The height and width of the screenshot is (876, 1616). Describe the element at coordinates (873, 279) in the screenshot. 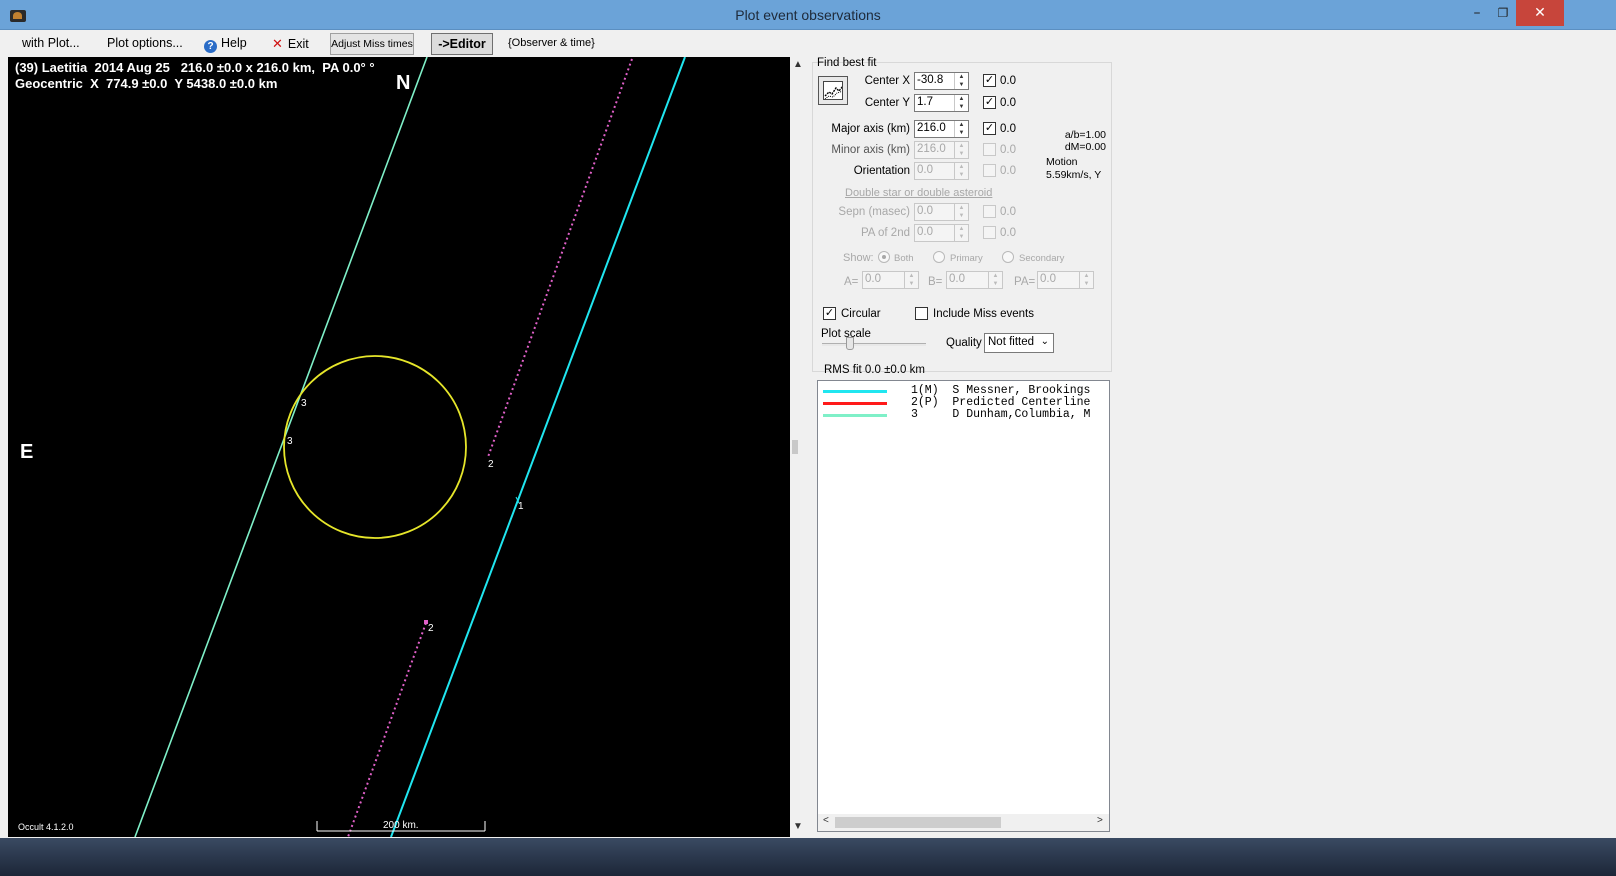

I see `a-value: 0.0` at that location.